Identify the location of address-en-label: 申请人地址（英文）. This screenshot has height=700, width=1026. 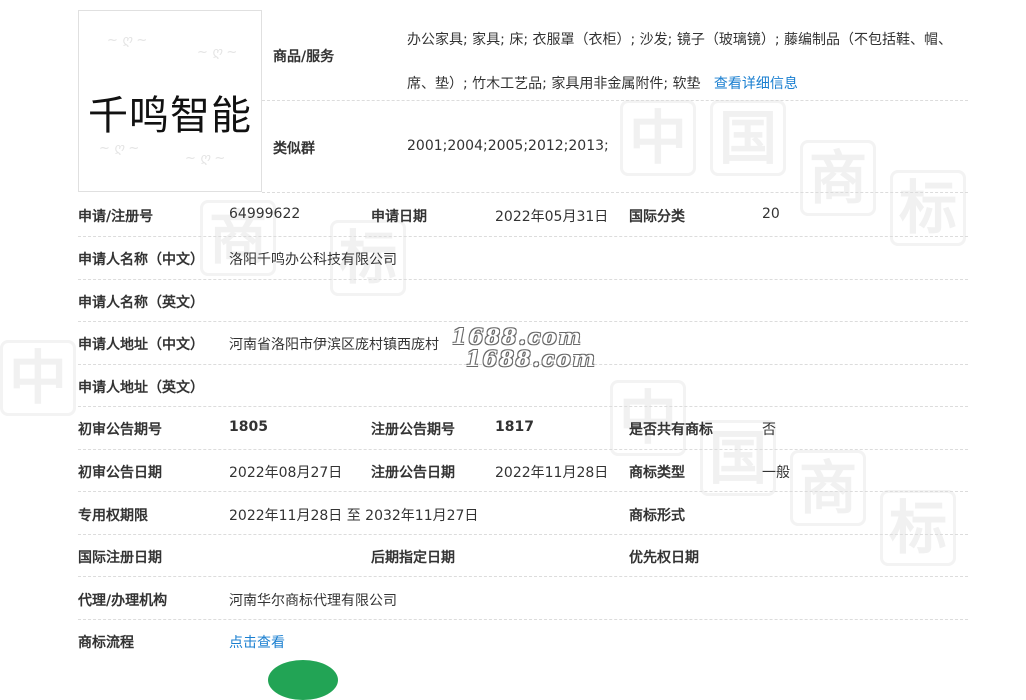
(141, 388).